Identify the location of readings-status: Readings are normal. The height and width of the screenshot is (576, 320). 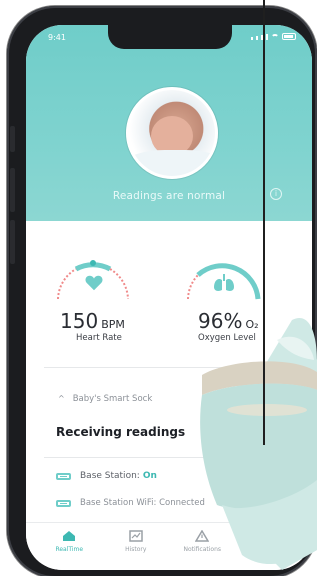
(169, 196).